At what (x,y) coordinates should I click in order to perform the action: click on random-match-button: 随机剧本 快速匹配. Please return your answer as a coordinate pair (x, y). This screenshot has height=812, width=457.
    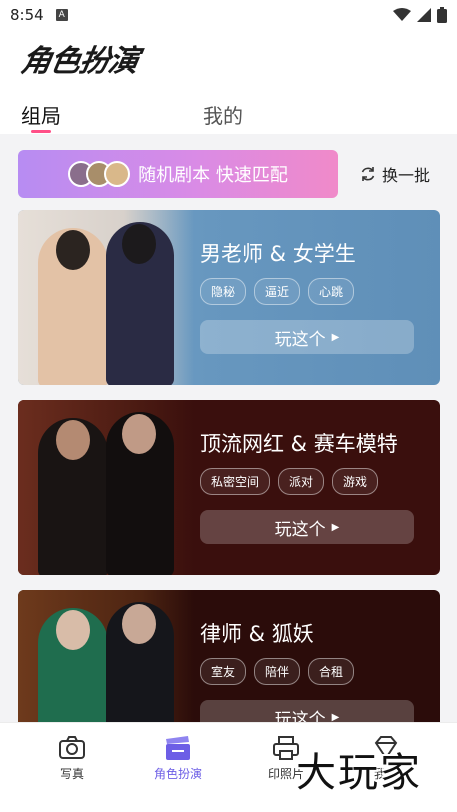
    Looking at the image, I should click on (178, 174).